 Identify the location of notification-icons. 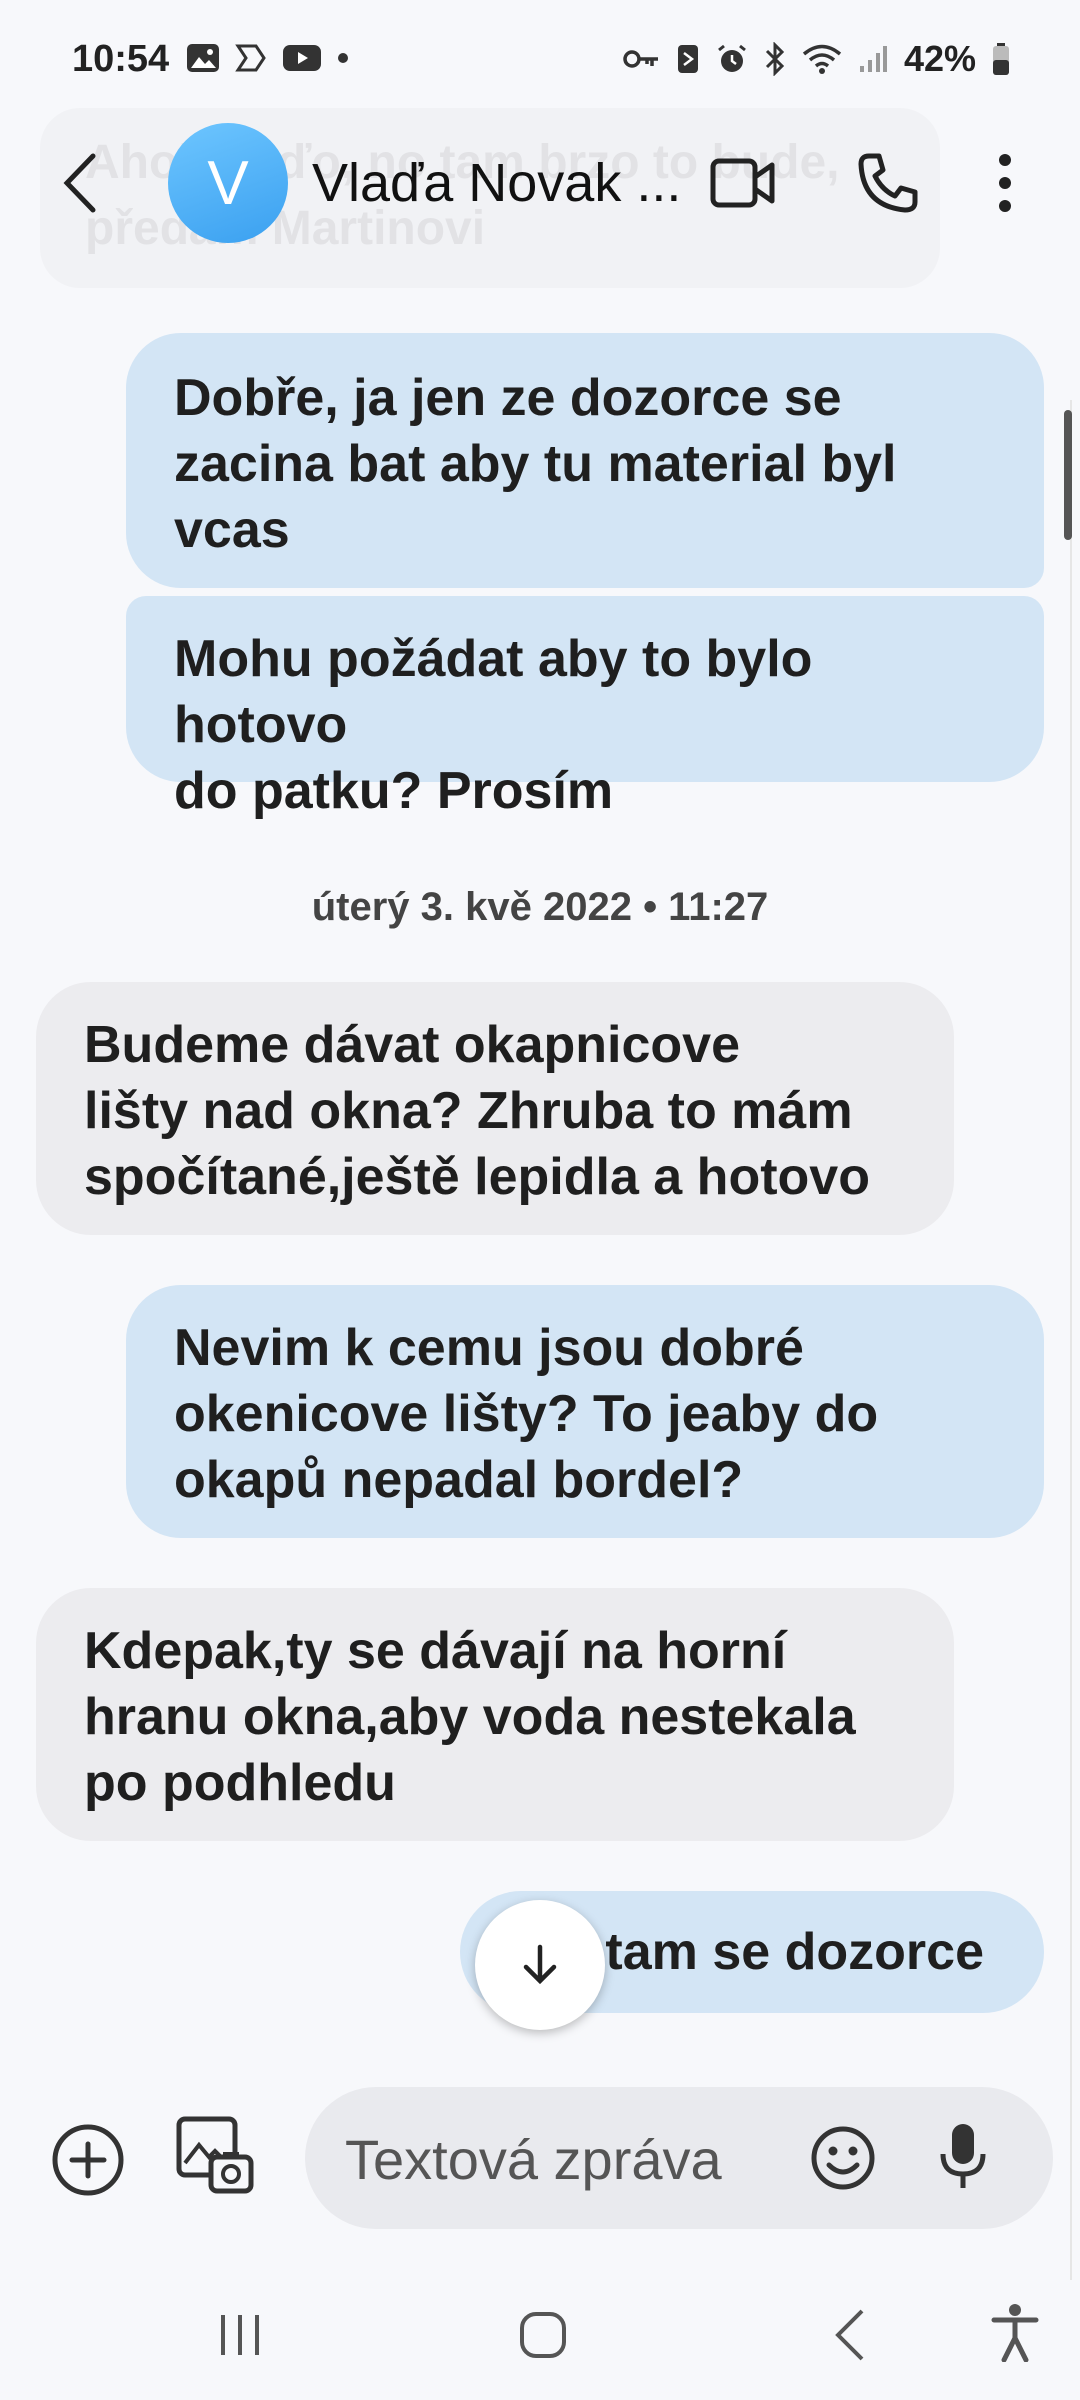
(268, 58).